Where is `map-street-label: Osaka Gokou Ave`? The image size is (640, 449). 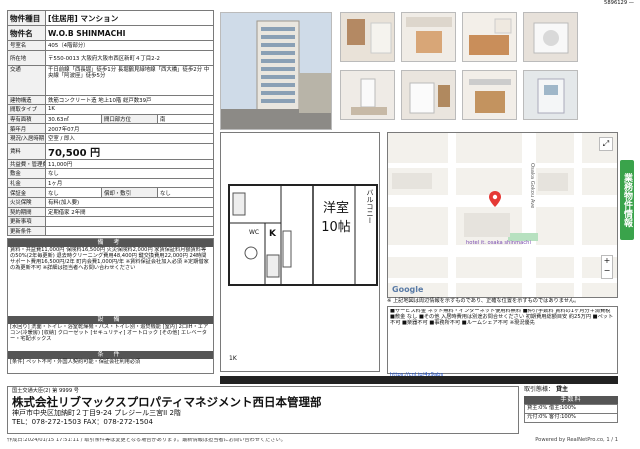
map-street-label: Osaka Gokou Ave is located at coordinates (532, 186).